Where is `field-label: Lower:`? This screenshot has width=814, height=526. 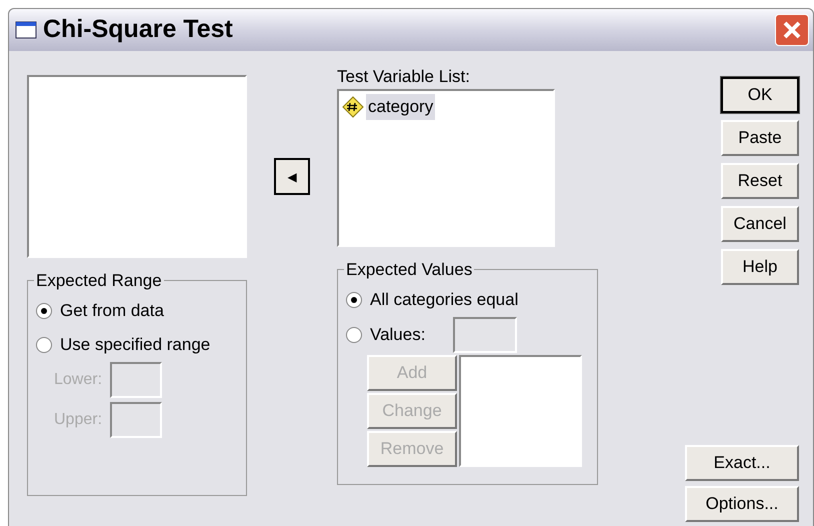
field-label: Lower: is located at coordinates (78, 380).